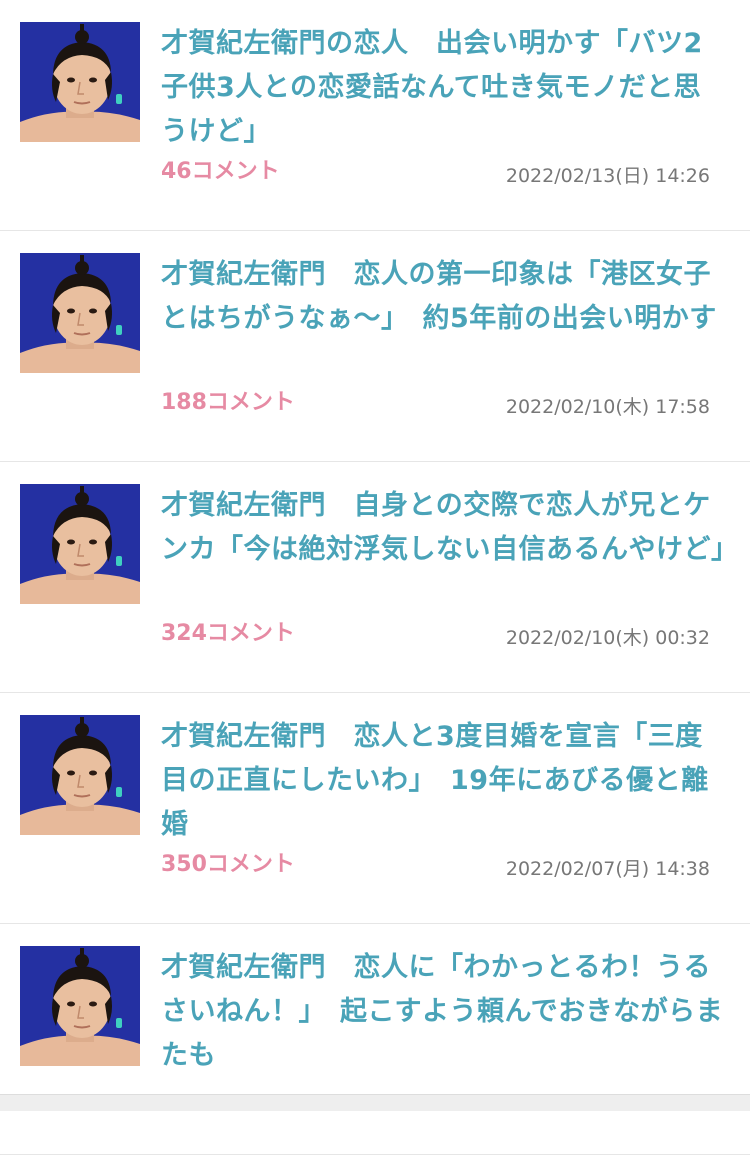 The height and width of the screenshot is (1155, 750). Describe the element at coordinates (220, 172) in the screenshot. I see `comment-count: 46コメント` at that location.